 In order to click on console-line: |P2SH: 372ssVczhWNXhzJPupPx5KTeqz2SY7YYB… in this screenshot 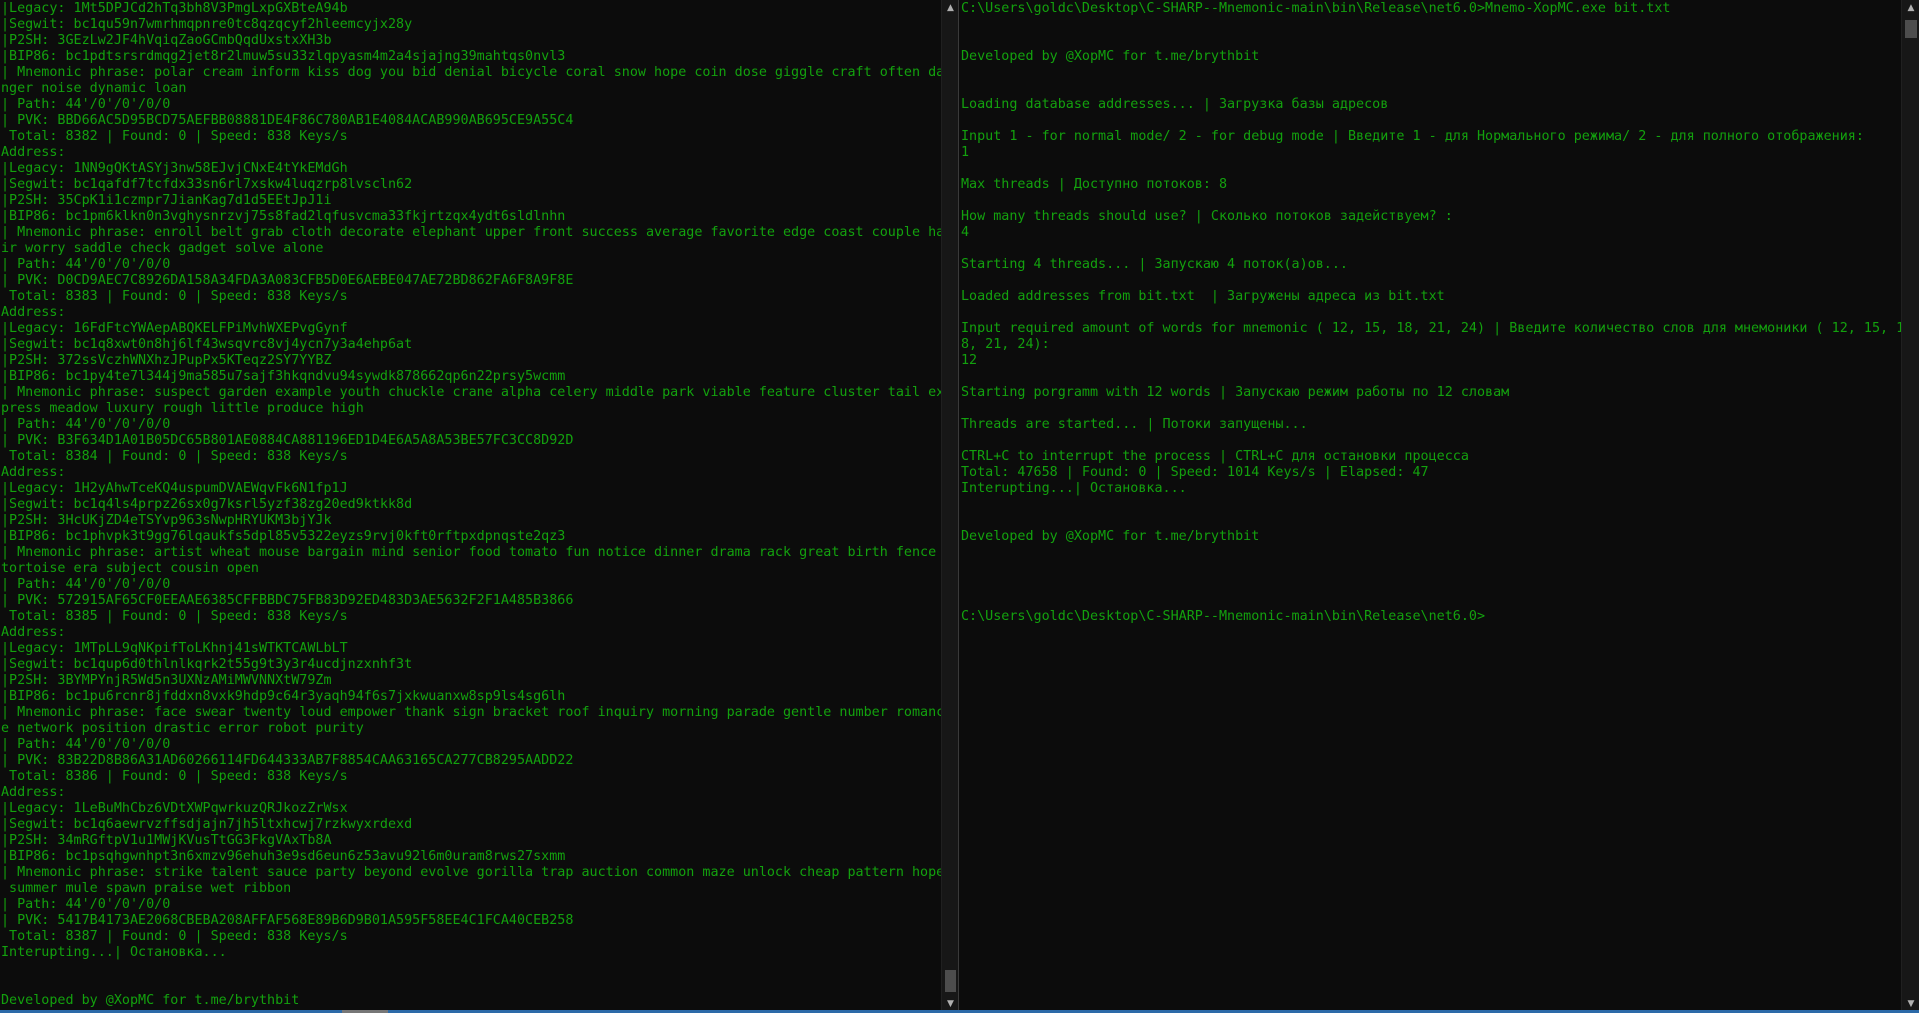, I will do `click(166, 360)`.